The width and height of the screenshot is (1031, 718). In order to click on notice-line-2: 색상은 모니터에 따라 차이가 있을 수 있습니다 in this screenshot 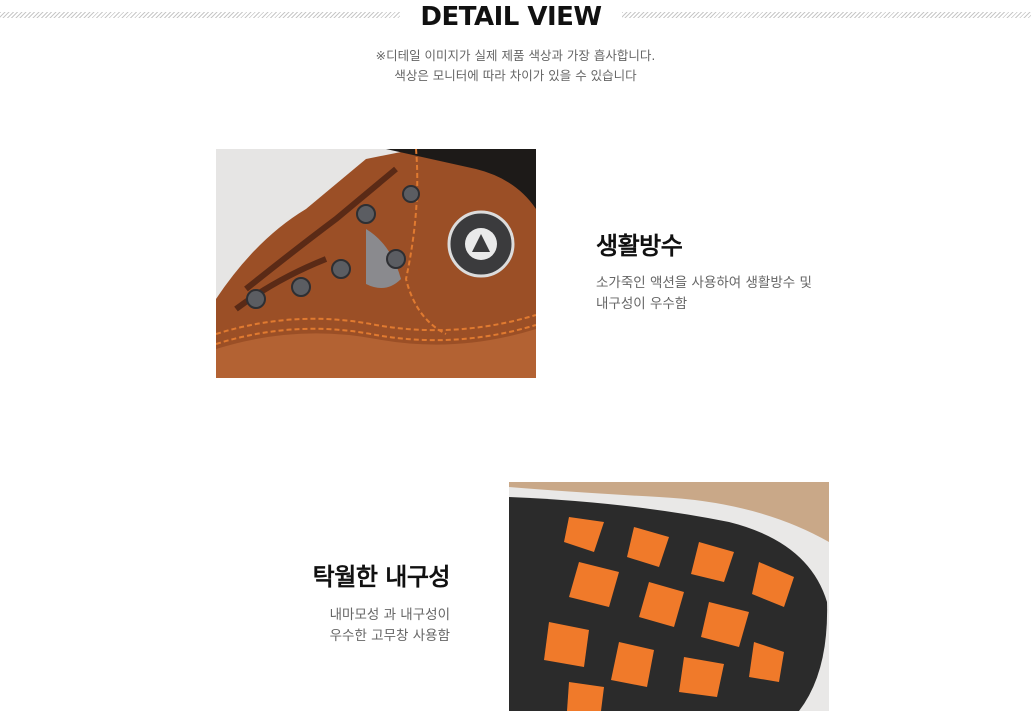, I will do `click(515, 75)`.